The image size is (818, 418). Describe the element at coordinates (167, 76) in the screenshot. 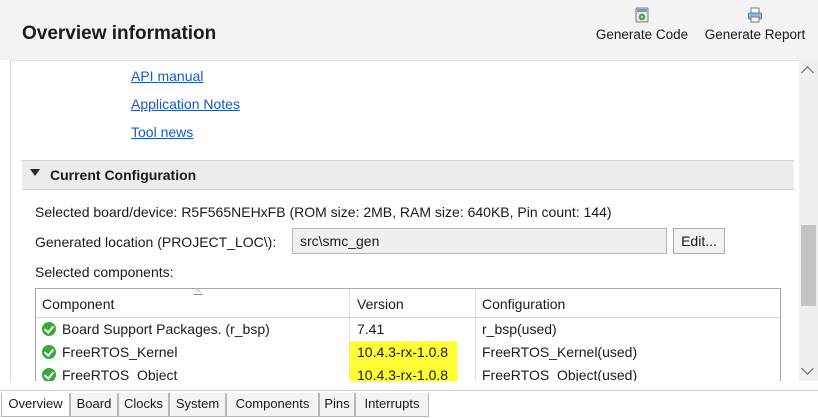

I see `api-manual-link: API manual` at that location.